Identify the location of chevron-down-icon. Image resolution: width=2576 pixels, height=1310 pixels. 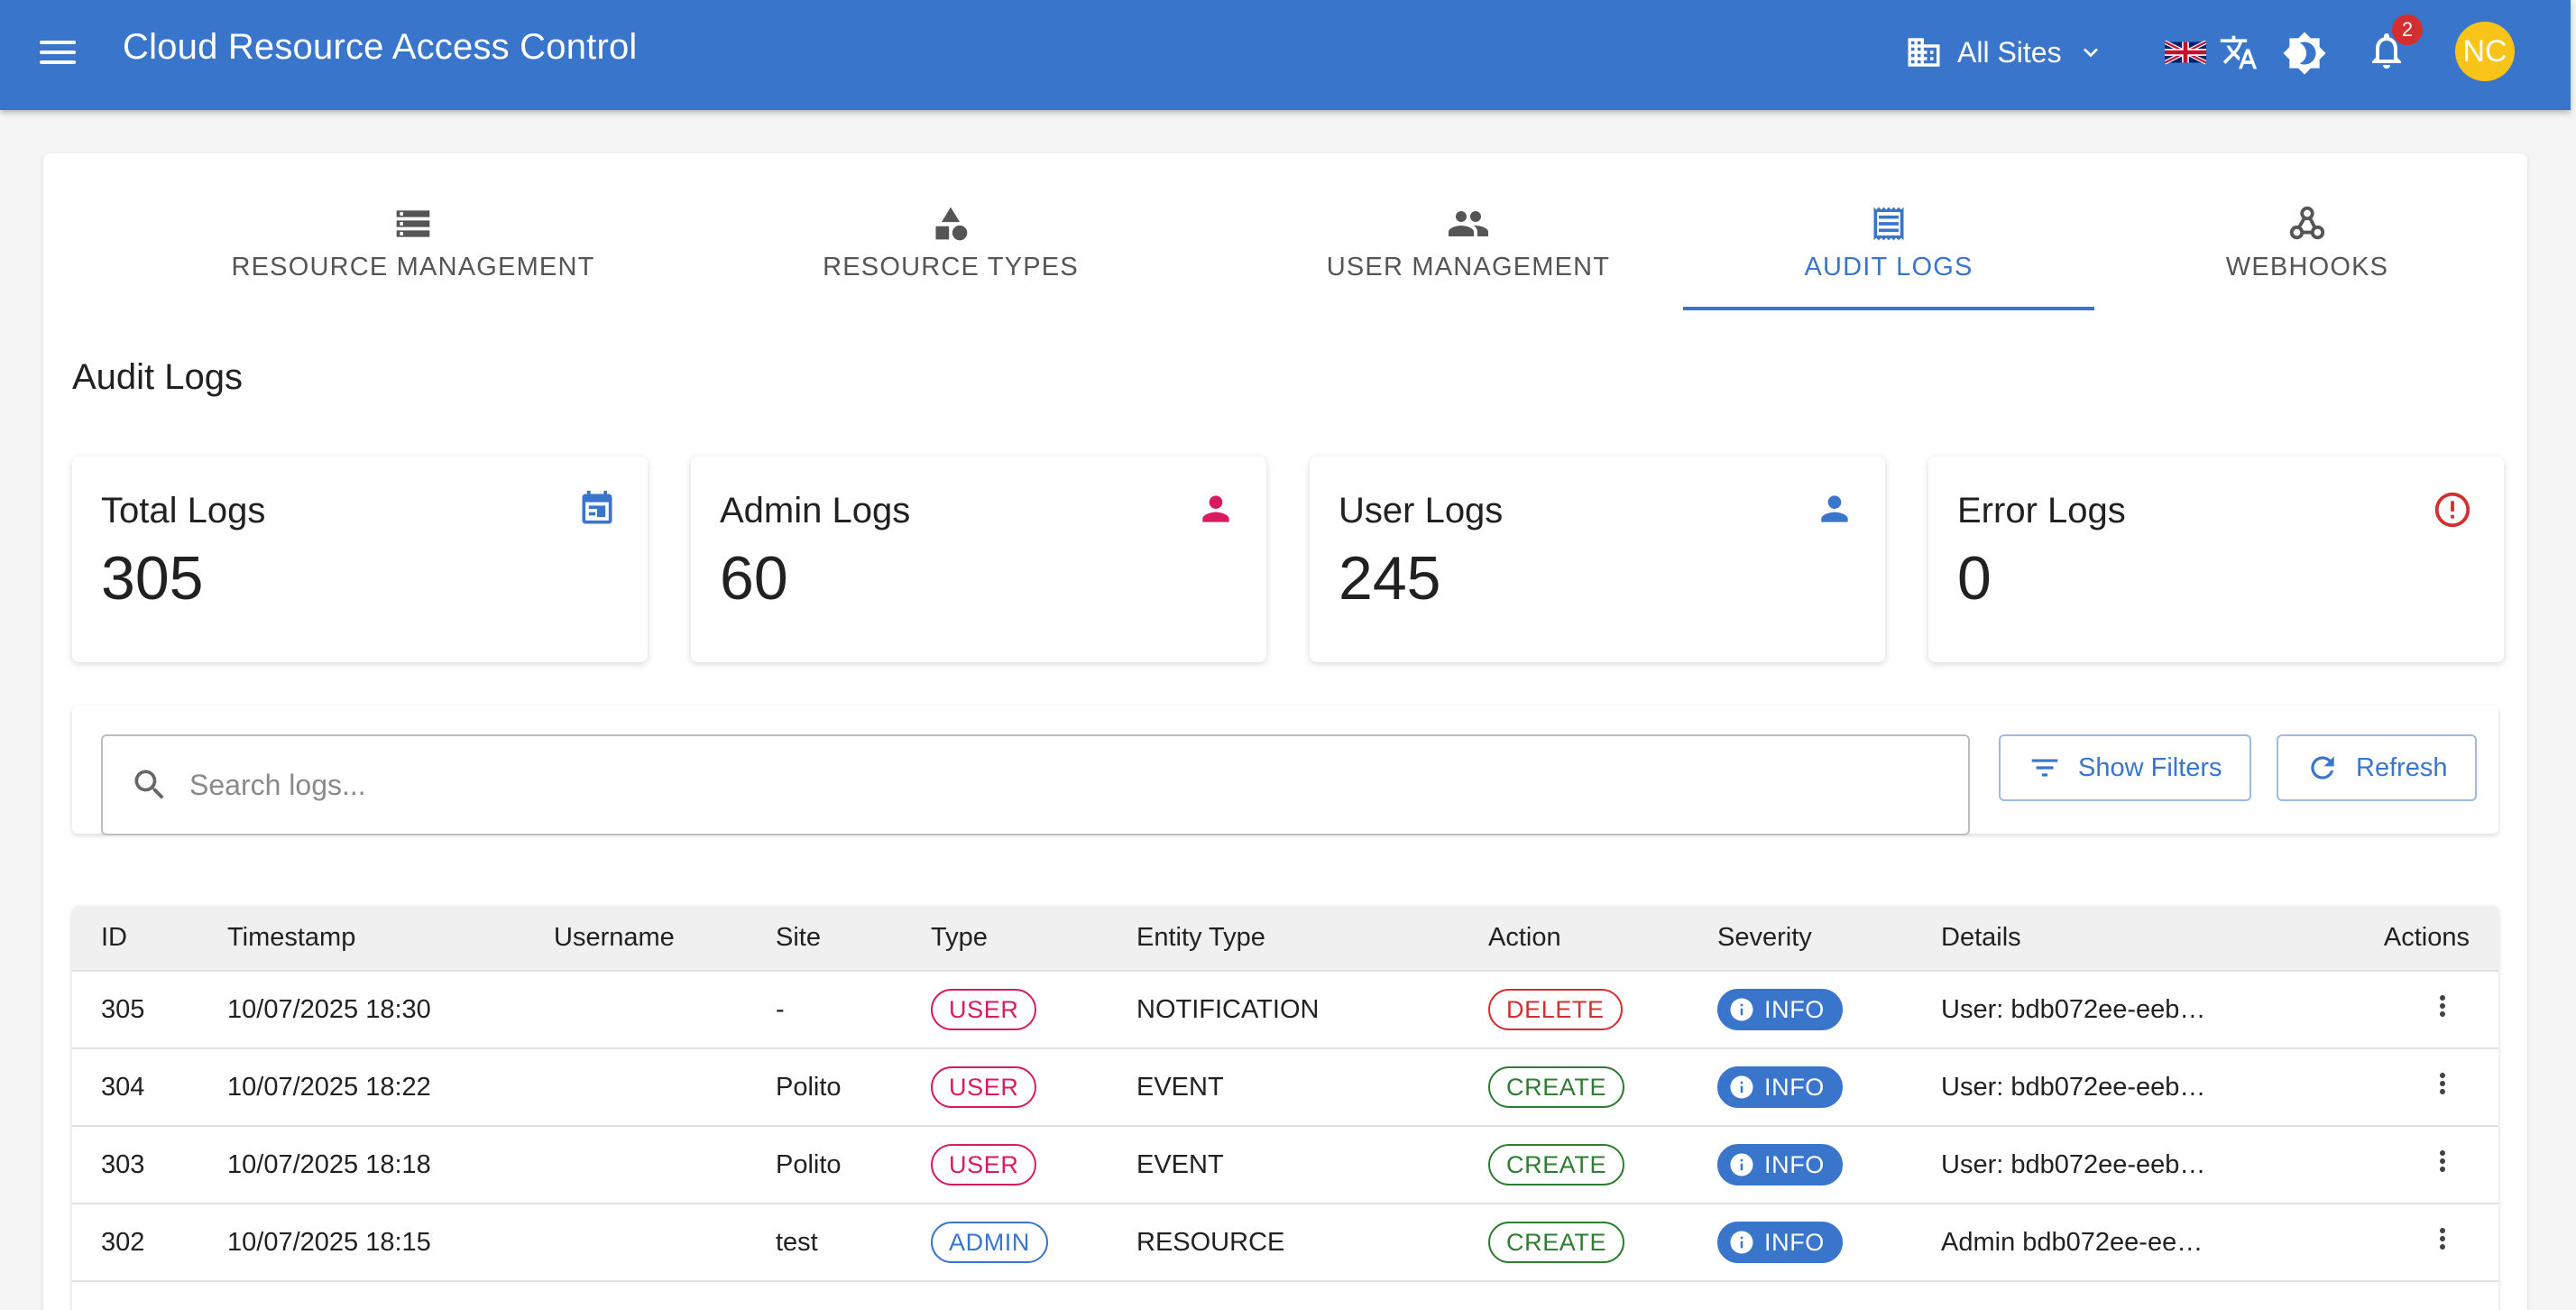
(2091, 53).